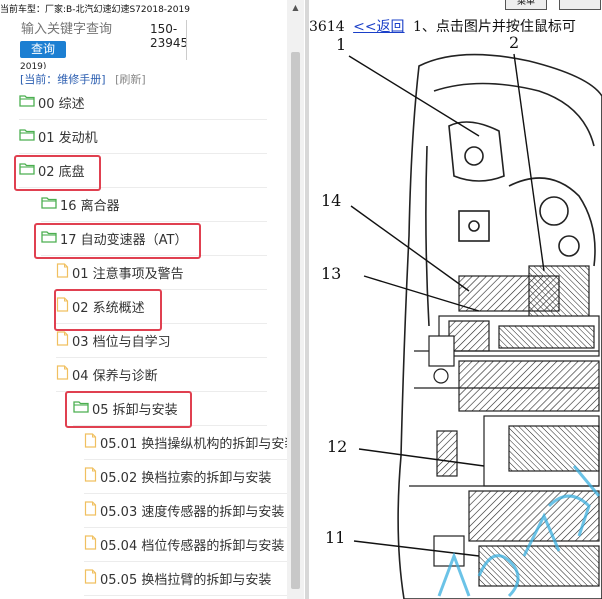  Describe the element at coordinates (121, 342) in the screenshot. I see `tree-item-label: 03 档位与自学习` at that location.